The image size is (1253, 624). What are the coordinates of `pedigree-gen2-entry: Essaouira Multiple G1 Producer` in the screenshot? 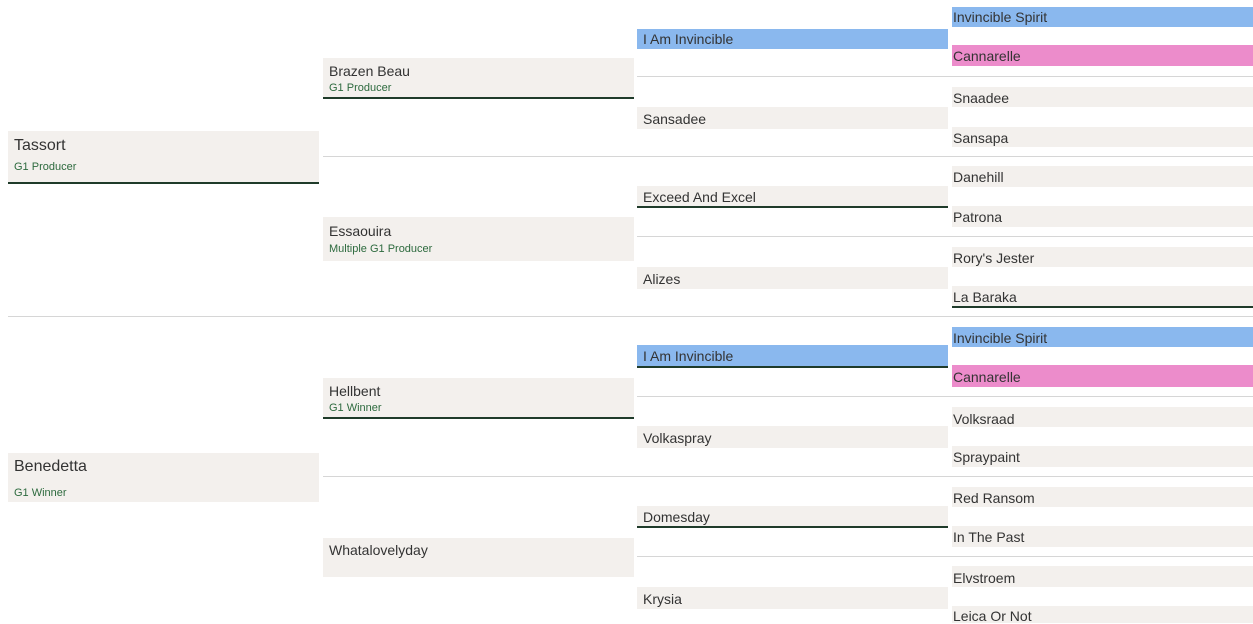 It's located at (478, 239).